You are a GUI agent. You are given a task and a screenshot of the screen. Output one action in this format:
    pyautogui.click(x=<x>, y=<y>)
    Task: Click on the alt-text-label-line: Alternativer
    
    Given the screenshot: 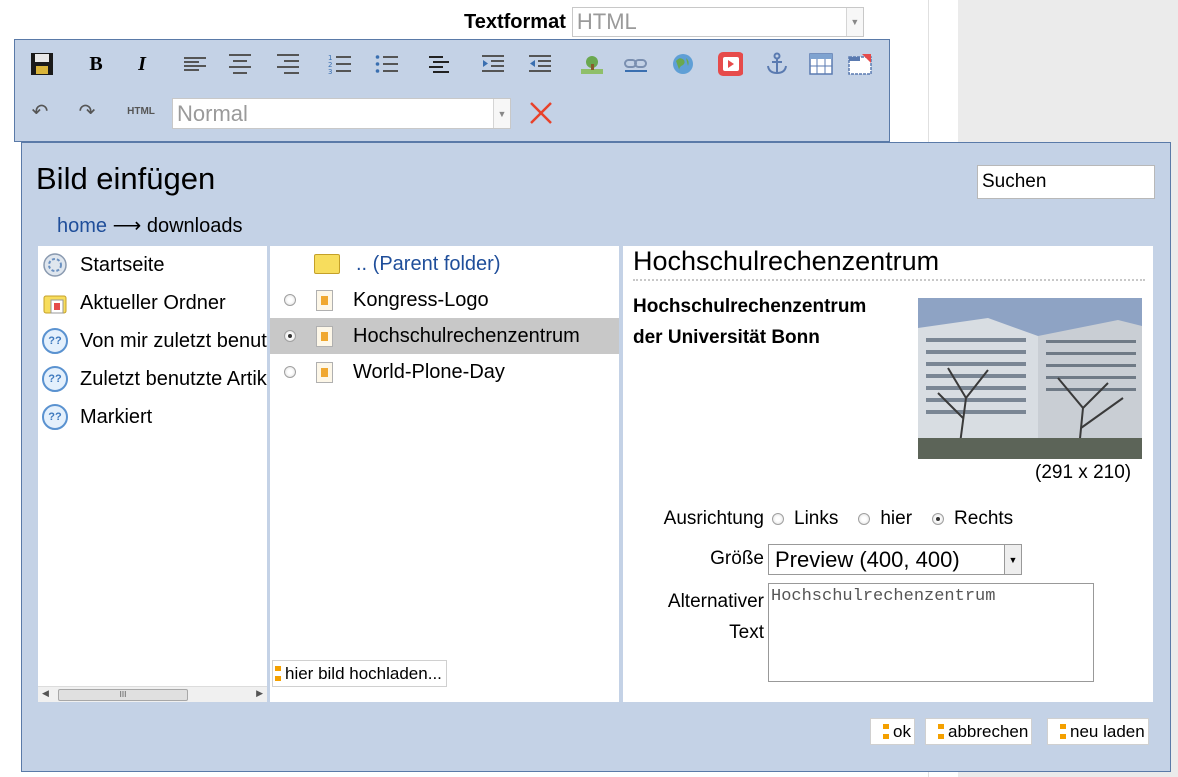 What is the action you would take?
    pyautogui.click(x=715, y=601)
    